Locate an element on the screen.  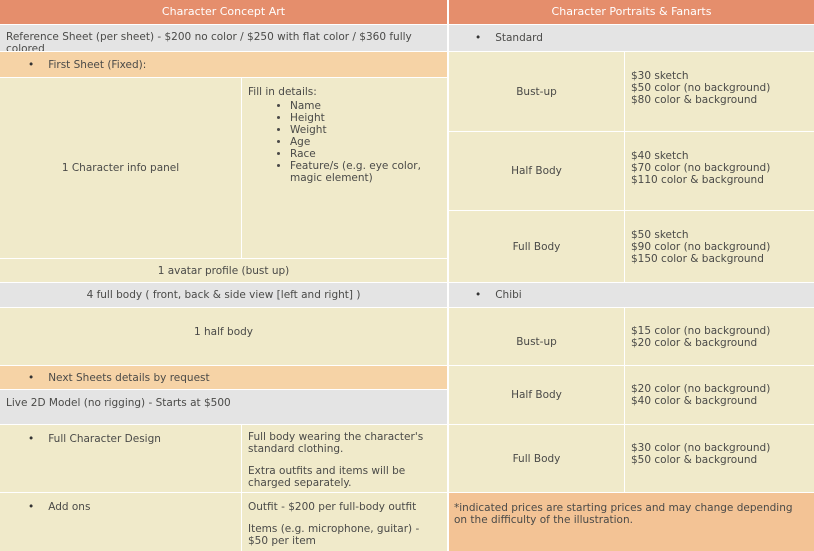
price-line: $90 color (no background) is located at coordinates (701, 247).